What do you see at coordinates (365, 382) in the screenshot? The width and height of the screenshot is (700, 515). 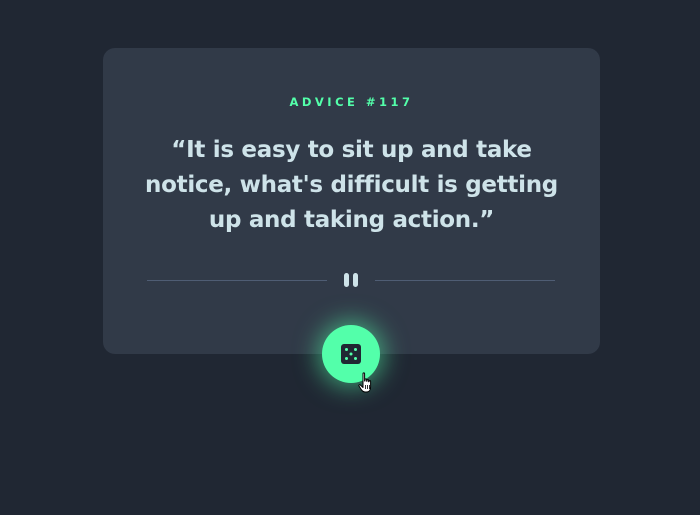 I see `hand-pointer-icon` at bounding box center [365, 382].